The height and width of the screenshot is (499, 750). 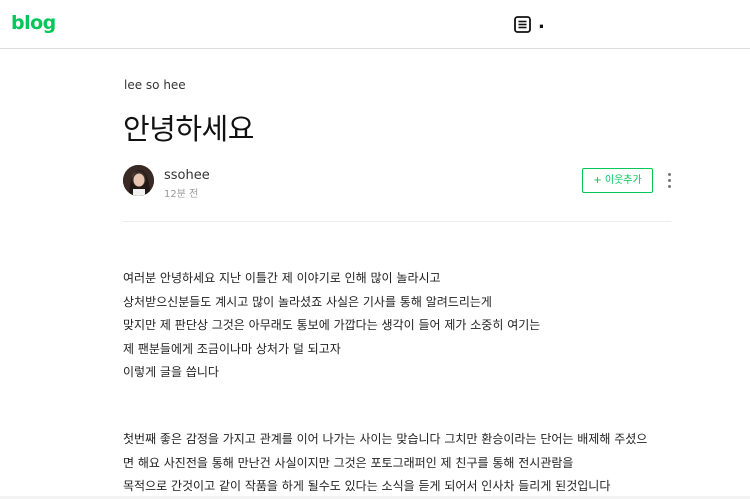 What do you see at coordinates (522, 24) in the screenshot?
I see `list-icon` at bounding box center [522, 24].